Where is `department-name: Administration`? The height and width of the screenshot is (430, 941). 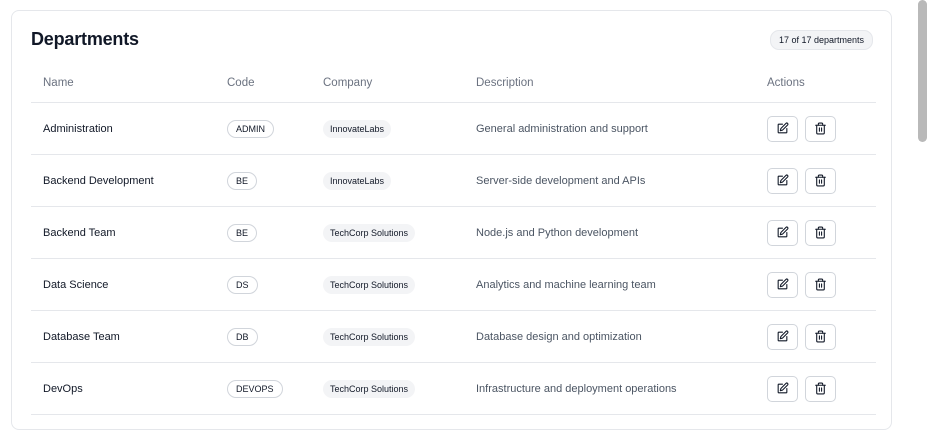
department-name: Administration is located at coordinates (78, 128).